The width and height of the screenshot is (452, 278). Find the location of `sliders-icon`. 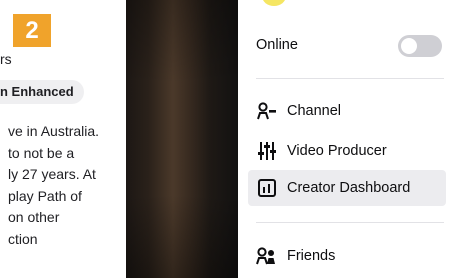

sliders-icon is located at coordinates (267, 151).